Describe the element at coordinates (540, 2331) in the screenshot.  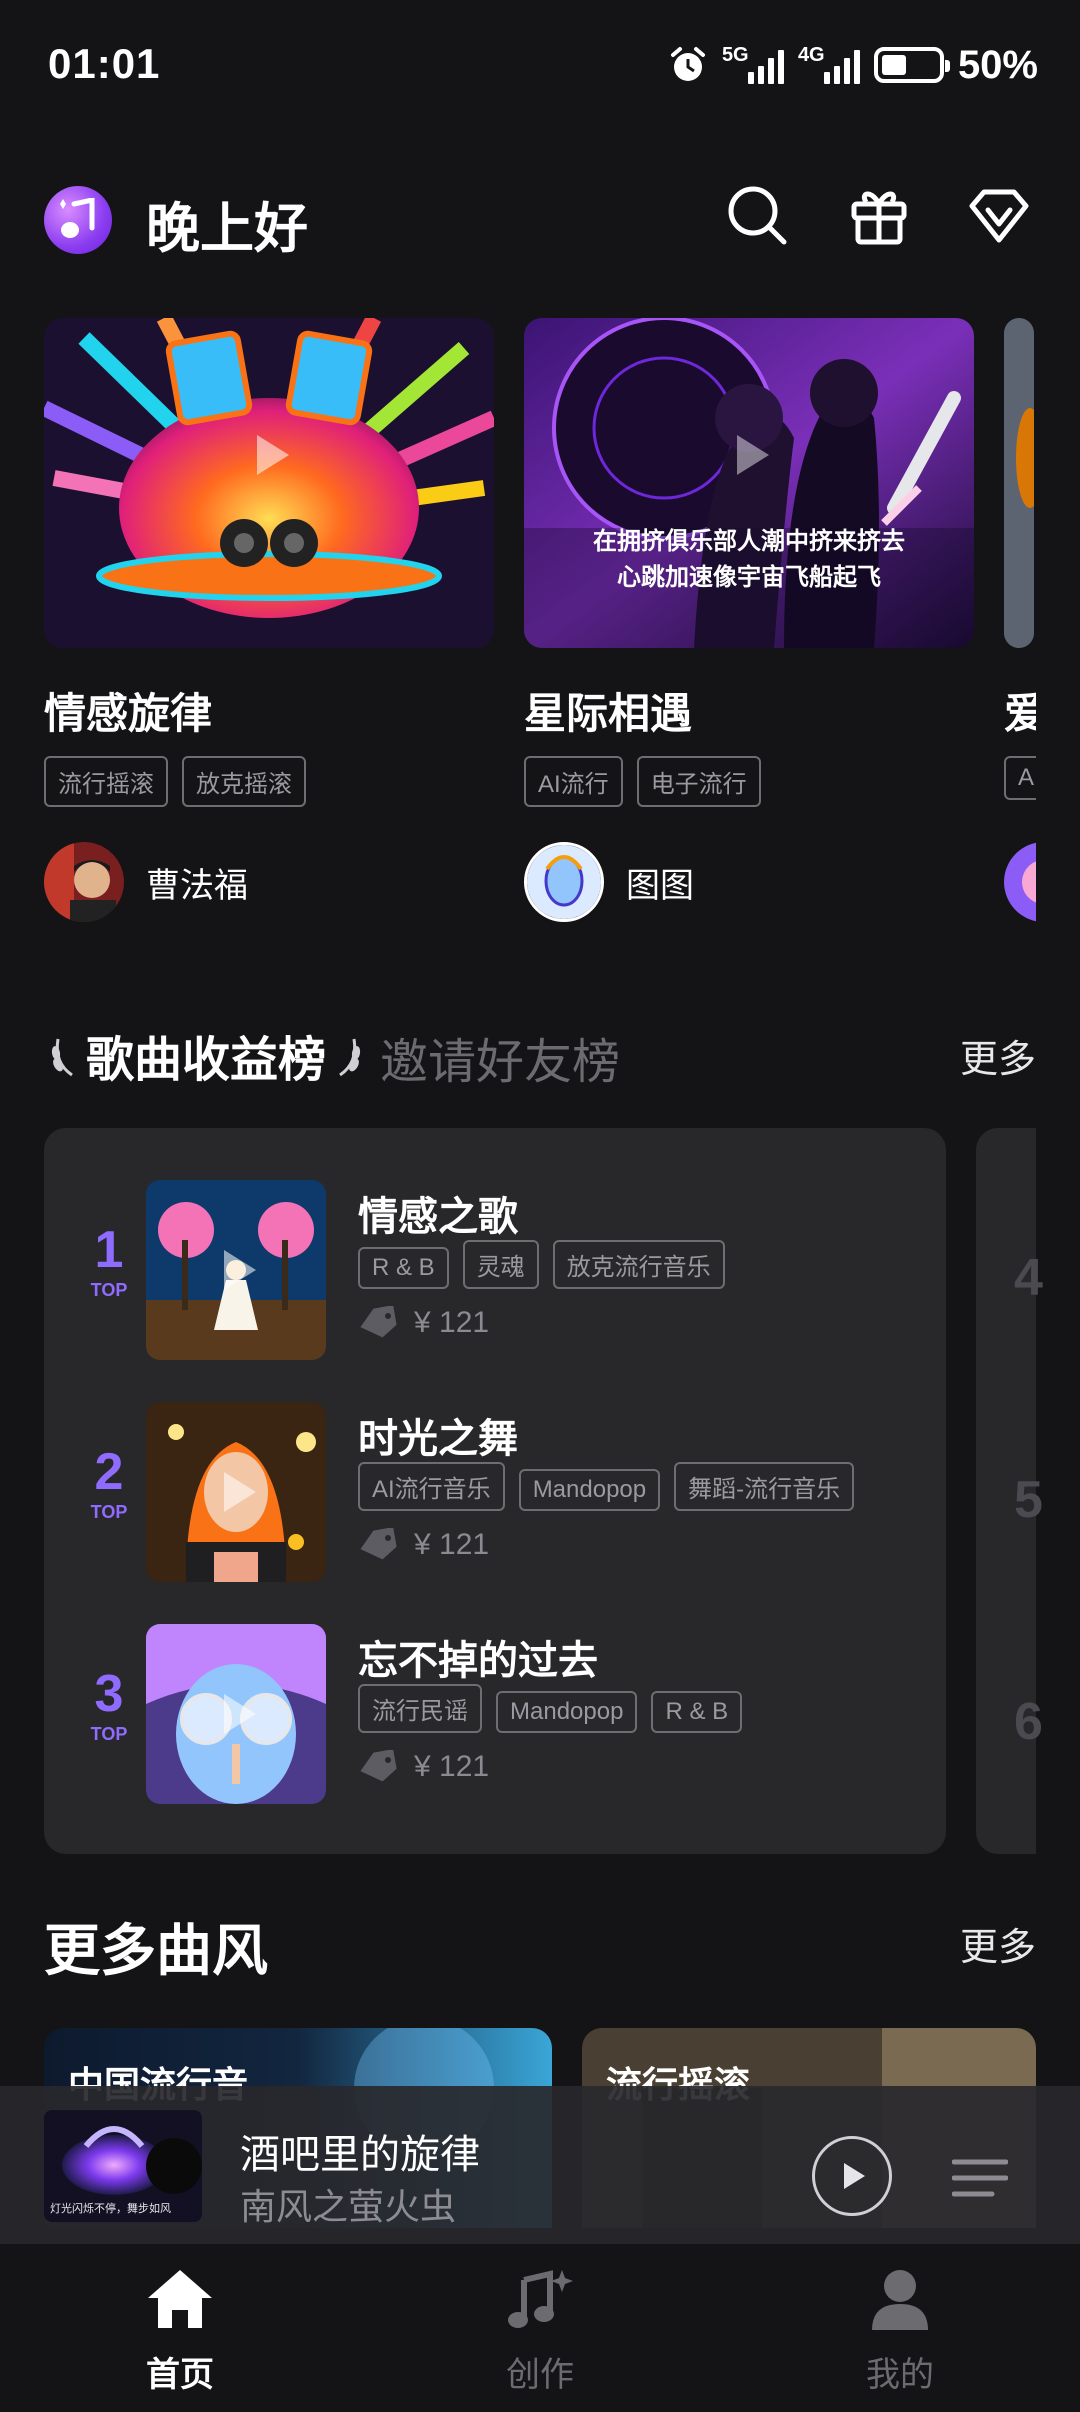
I see `nav-create: 创作` at that location.